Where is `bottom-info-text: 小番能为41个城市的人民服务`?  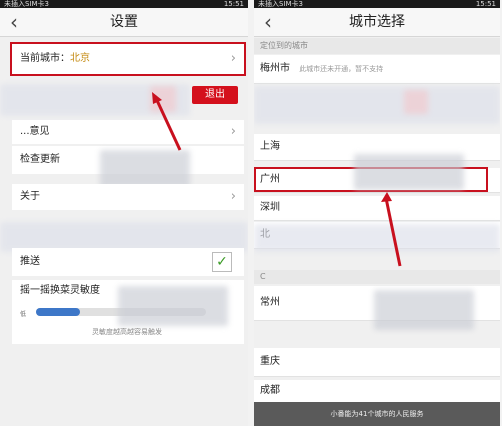 bottom-info-text: 小番能为41个城市的人民服务 is located at coordinates (377, 414).